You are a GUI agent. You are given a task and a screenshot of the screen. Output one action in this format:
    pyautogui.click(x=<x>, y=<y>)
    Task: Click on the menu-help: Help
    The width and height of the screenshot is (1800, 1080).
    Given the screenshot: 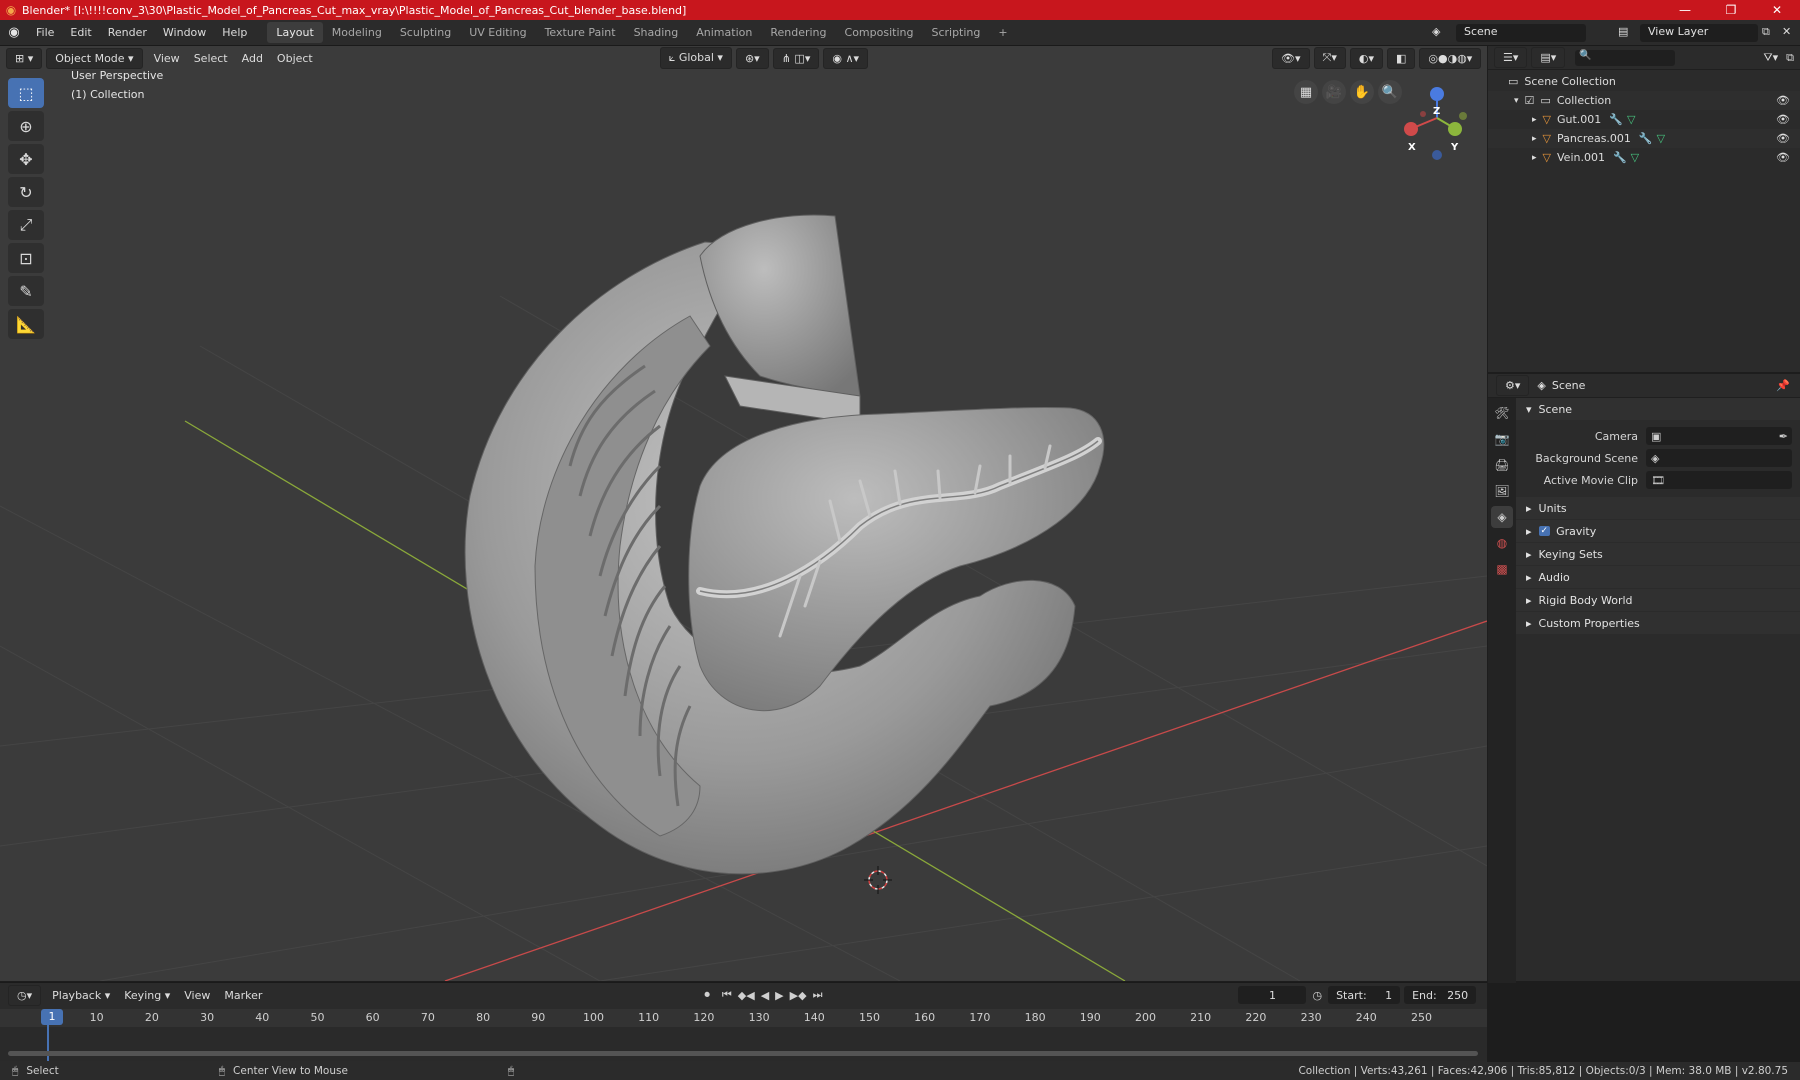 What is the action you would take?
    pyautogui.click(x=234, y=32)
    